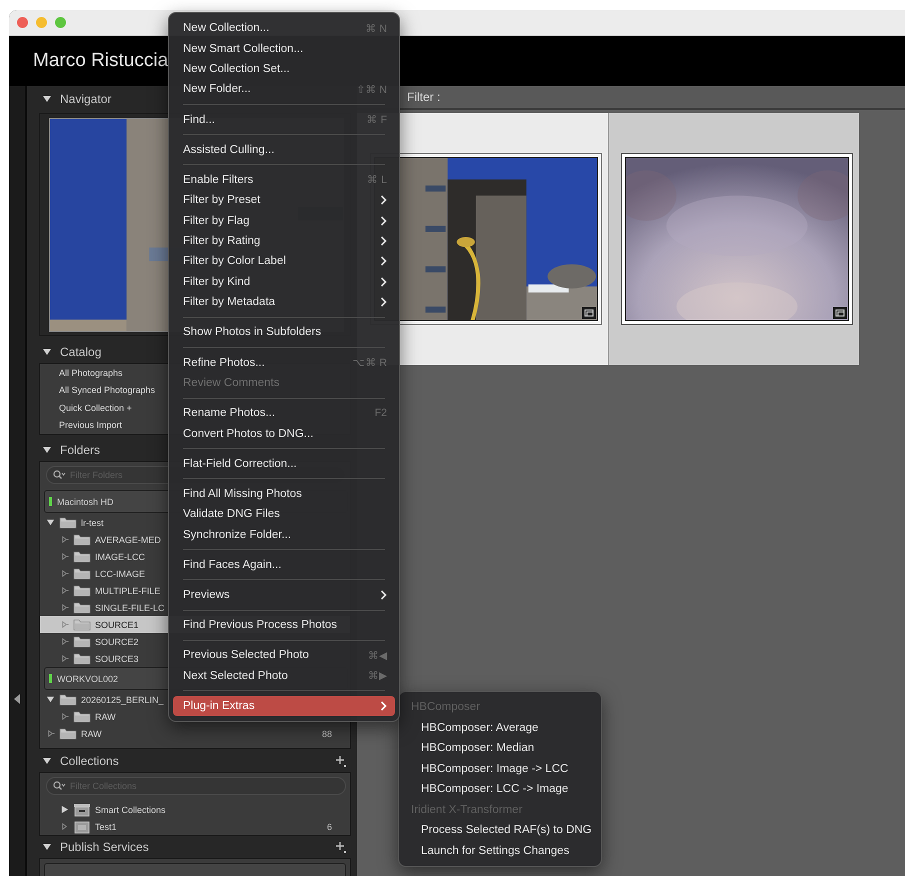 The width and height of the screenshot is (905, 876). Describe the element at coordinates (127, 591) in the screenshot. I see `folder-name: MULTIPLE-FILE` at that location.